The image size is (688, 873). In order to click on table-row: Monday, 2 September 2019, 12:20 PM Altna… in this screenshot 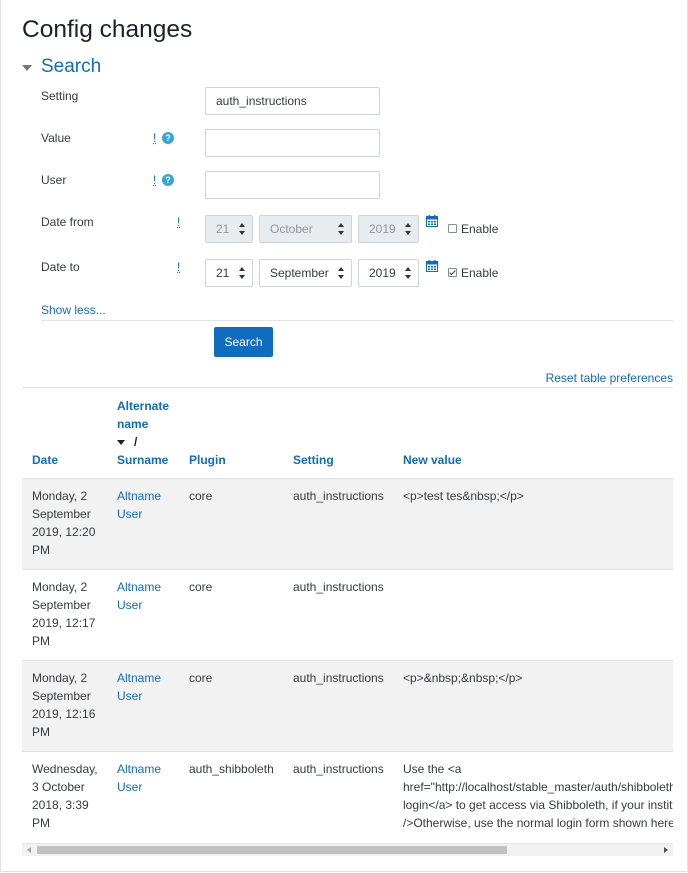, I will do `click(347, 523)`.